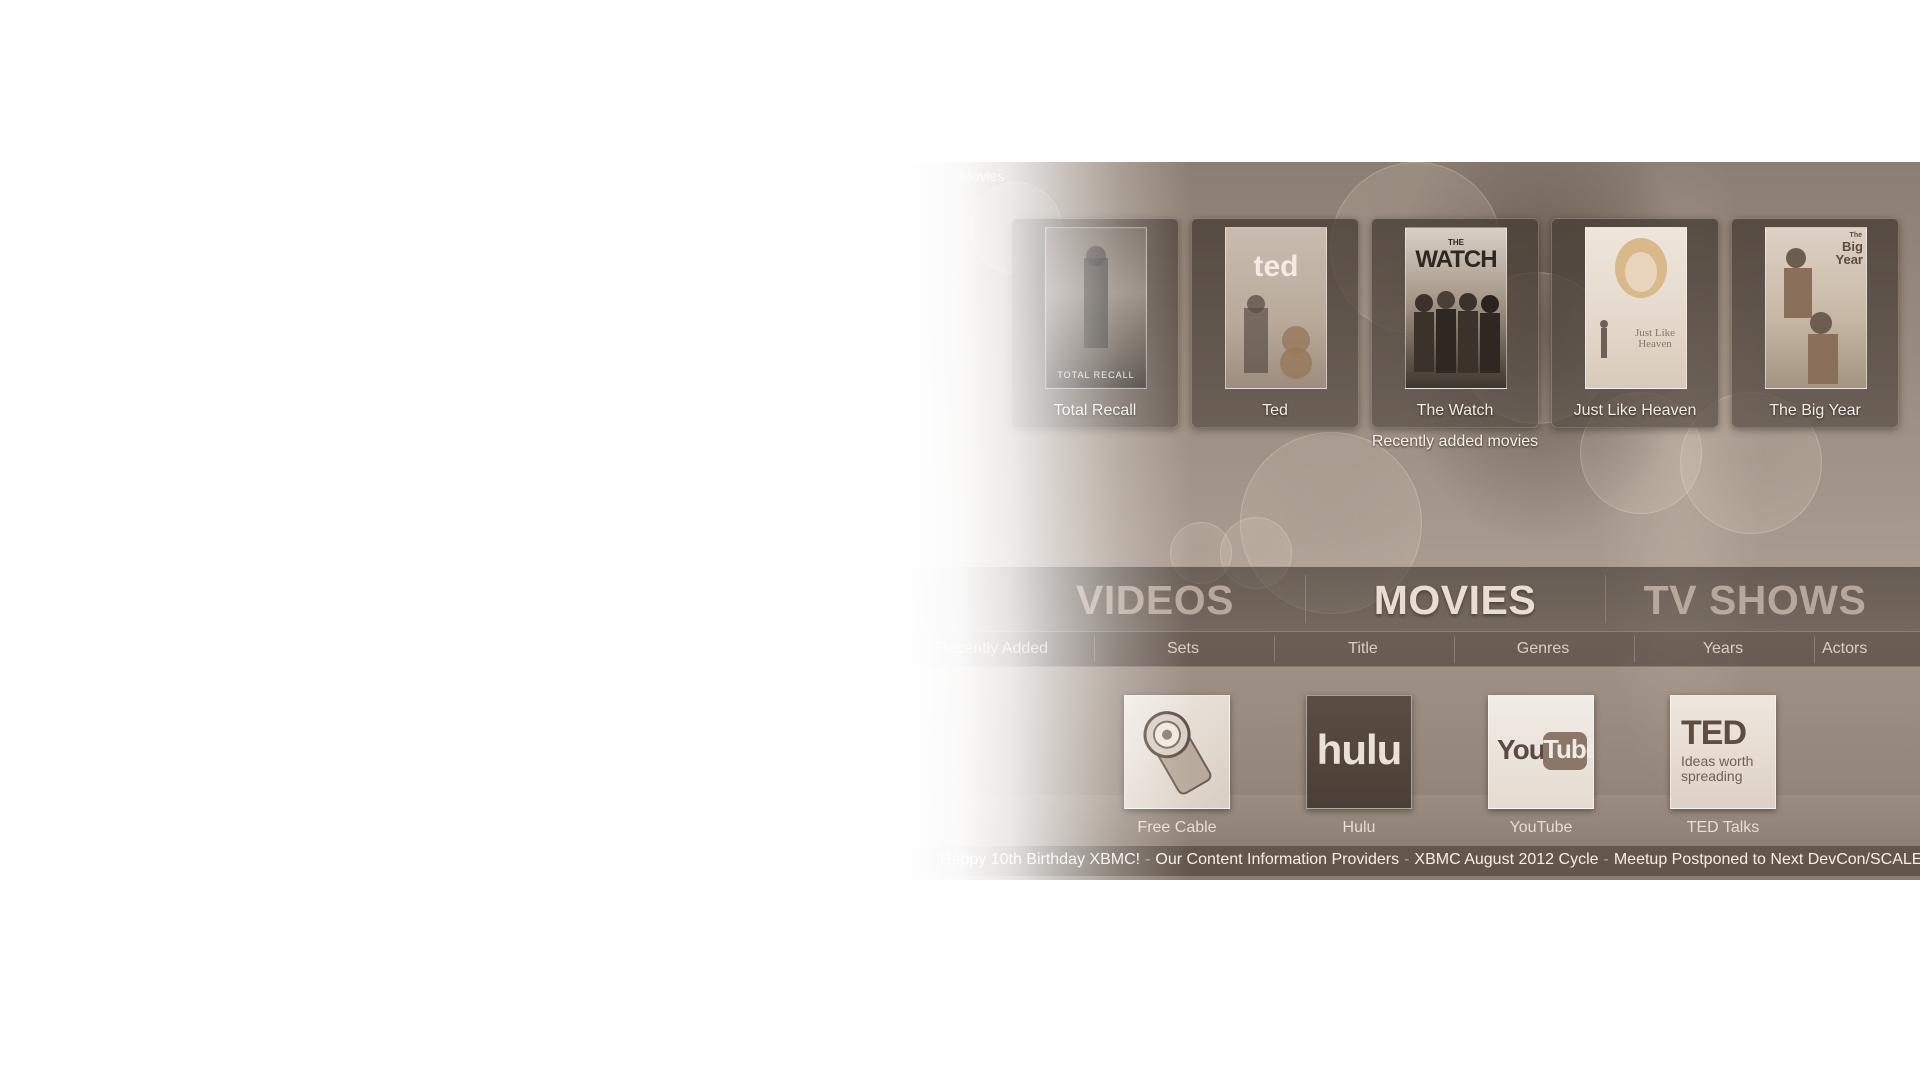 This screenshot has width=1920, height=1080. I want to click on poster-ted: ted Ted, so click(1275, 323).